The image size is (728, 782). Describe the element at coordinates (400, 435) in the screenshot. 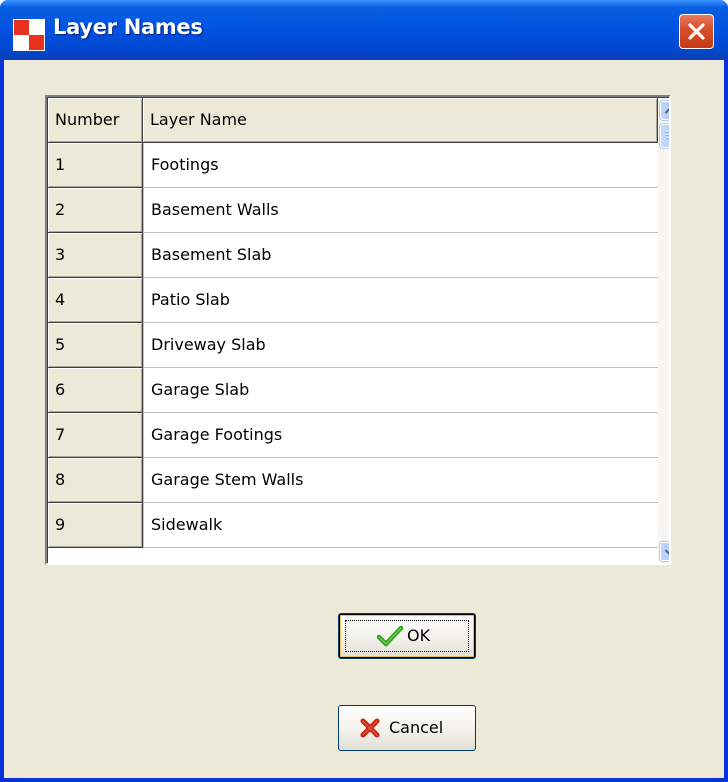

I see `layer-name-cell: Garage Footings` at that location.